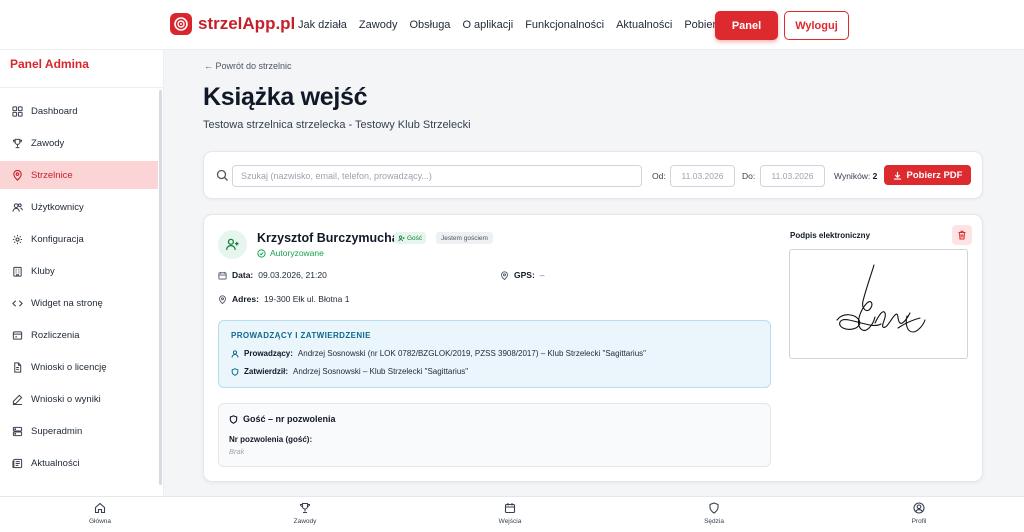 The image size is (1024, 532). I want to click on bottom-nav-label: Główna, so click(100, 521).